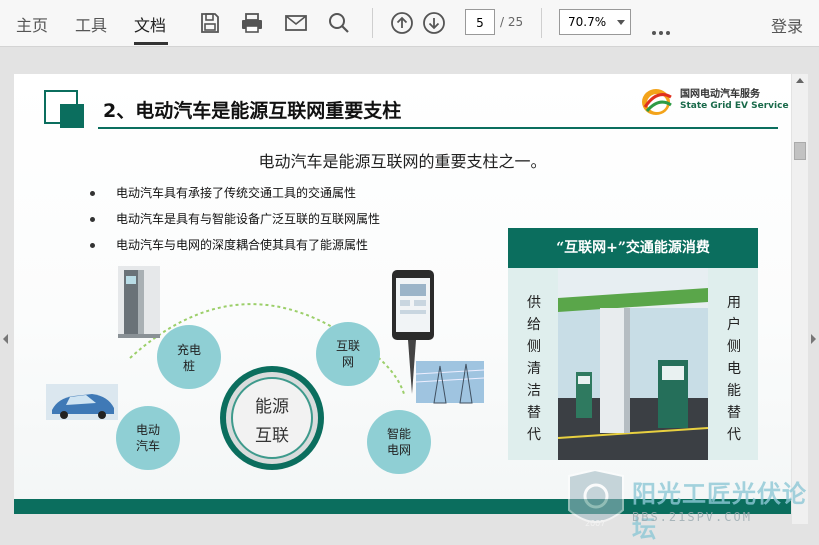  Describe the element at coordinates (151, 43) in the screenshot. I see `active-tab-indicator` at that location.